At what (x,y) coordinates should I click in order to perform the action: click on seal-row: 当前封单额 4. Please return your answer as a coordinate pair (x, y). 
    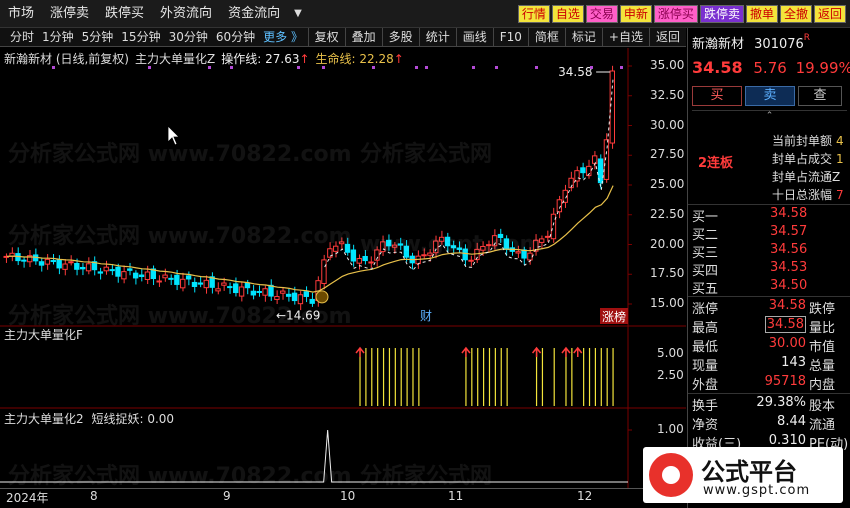
    Looking at the image, I should click on (808, 140).